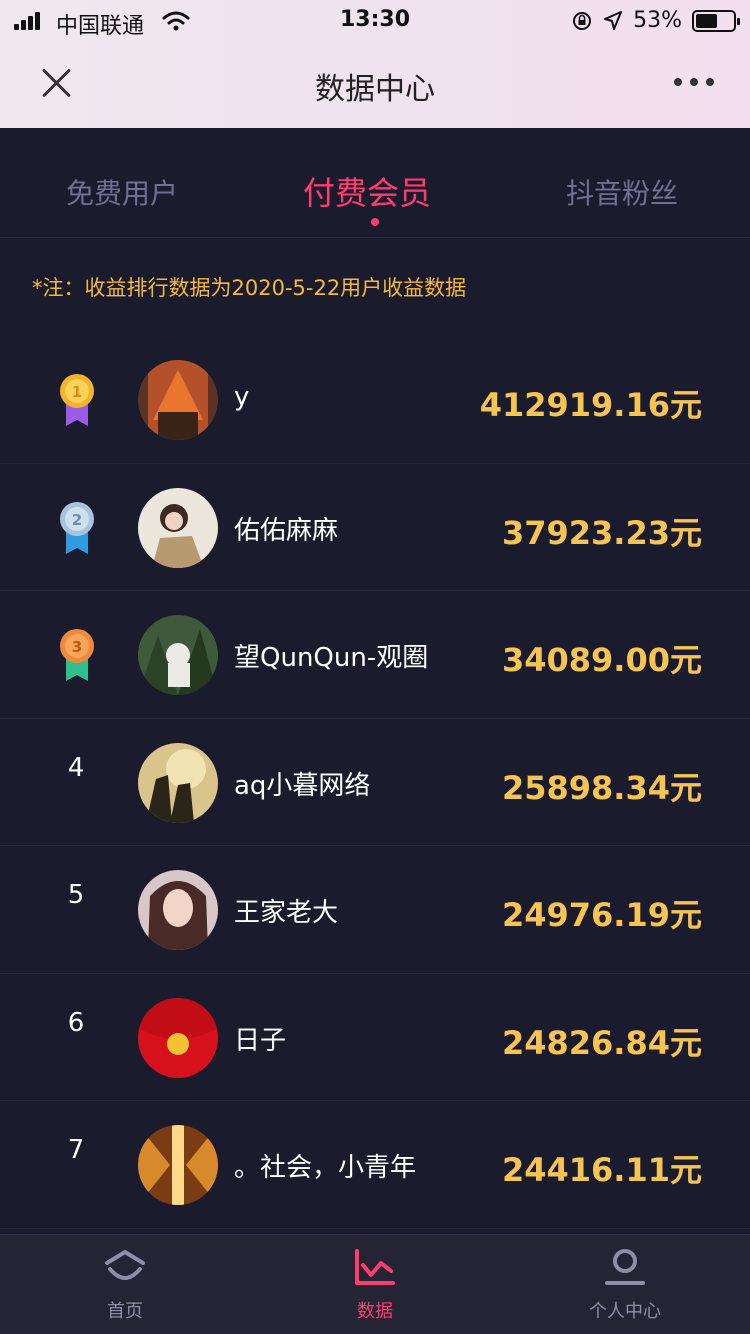  What do you see at coordinates (601, 660) in the screenshot?
I see `earnings-amount: 34089.00元` at bounding box center [601, 660].